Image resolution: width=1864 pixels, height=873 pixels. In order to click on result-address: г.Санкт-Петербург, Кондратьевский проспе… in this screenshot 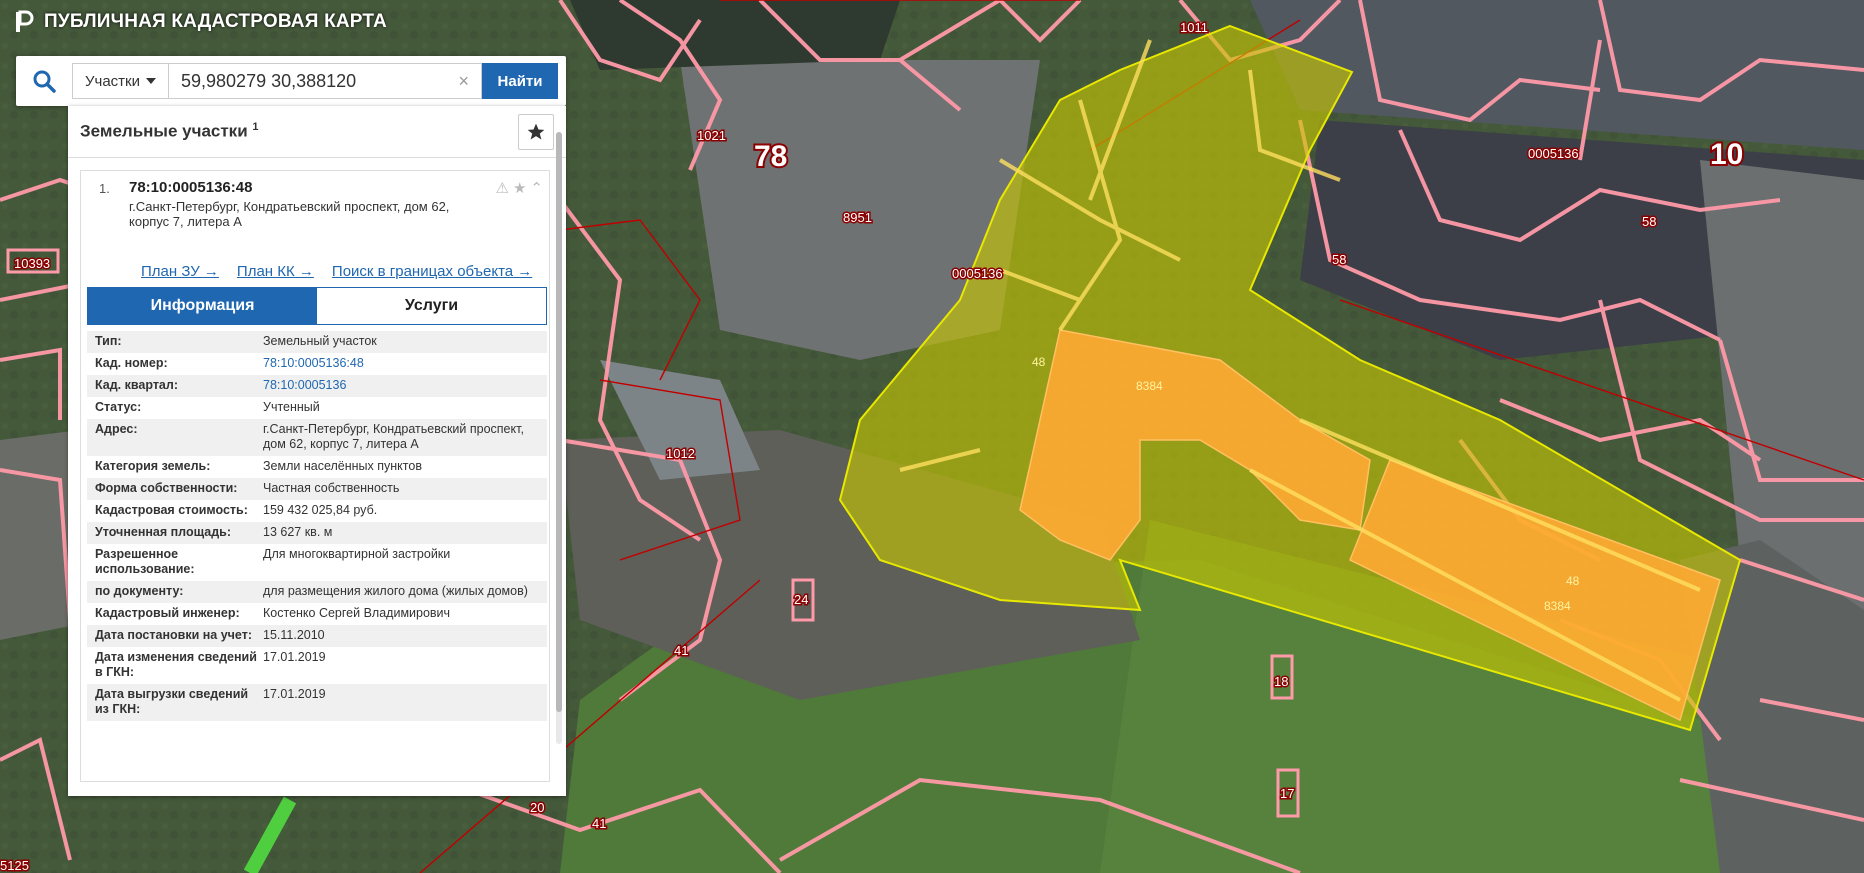, I will do `click(289, 214)`.